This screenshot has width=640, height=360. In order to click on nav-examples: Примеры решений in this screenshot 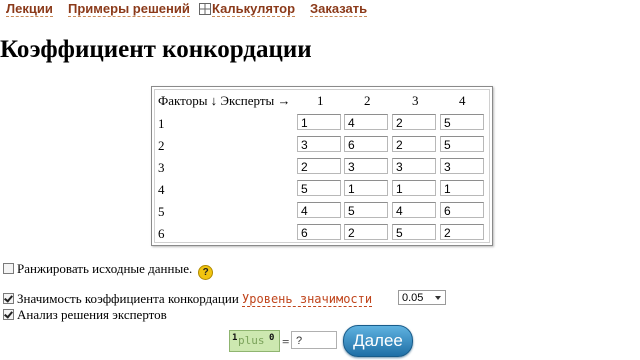, I will do `click(129, 9)`.